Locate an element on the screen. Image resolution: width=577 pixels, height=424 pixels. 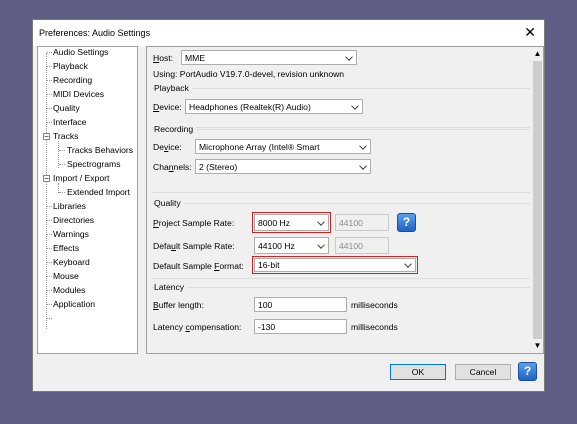
ok-button: OK is located at coordinates (418, 372).